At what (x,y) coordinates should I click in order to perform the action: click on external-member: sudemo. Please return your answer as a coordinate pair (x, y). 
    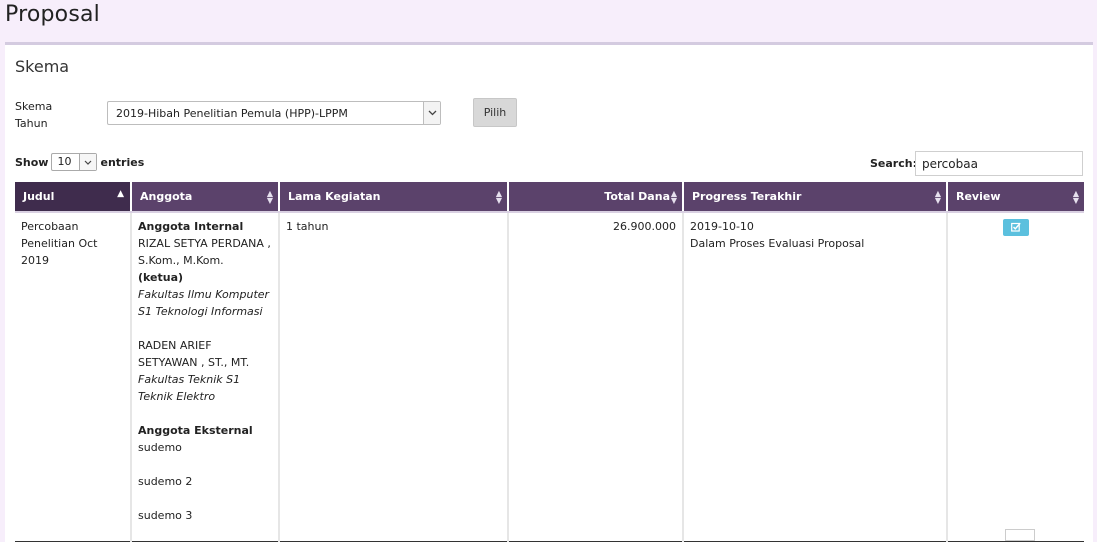
    Looking at the image, I should click on (160, 447).